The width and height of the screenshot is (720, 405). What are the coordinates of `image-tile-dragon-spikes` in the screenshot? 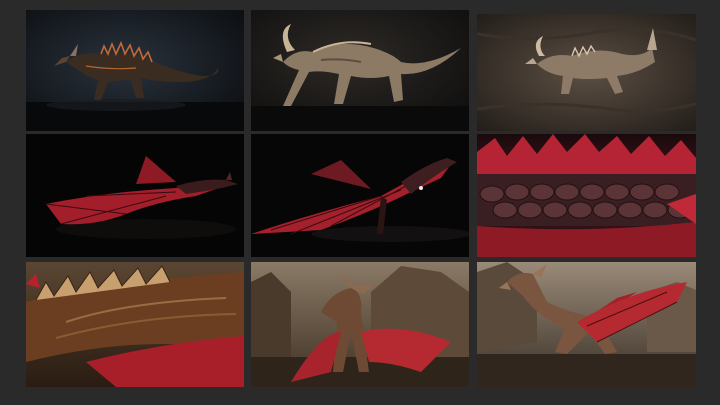 It's located at (135, 324).